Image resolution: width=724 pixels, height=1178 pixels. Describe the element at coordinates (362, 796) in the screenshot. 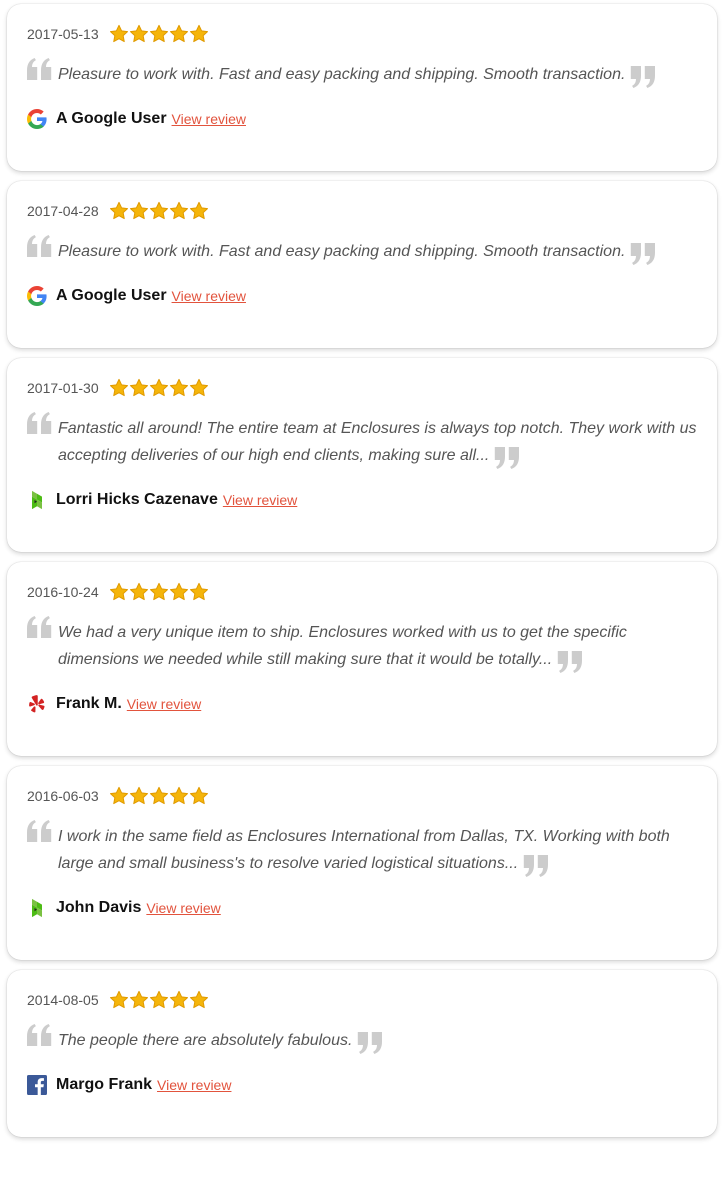

I see `review-header: 2016-06-03` at that location.